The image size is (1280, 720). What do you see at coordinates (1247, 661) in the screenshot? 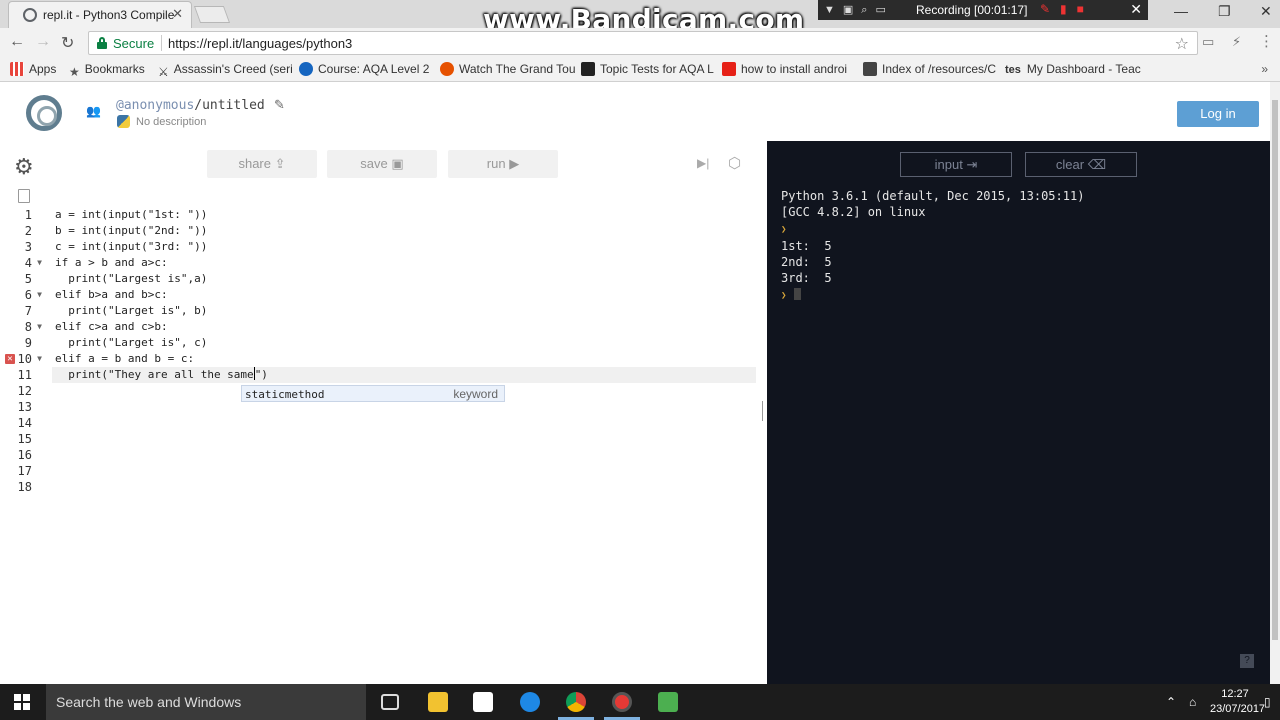
I see `help-icon: ?` at bounding box center [1247, 661].